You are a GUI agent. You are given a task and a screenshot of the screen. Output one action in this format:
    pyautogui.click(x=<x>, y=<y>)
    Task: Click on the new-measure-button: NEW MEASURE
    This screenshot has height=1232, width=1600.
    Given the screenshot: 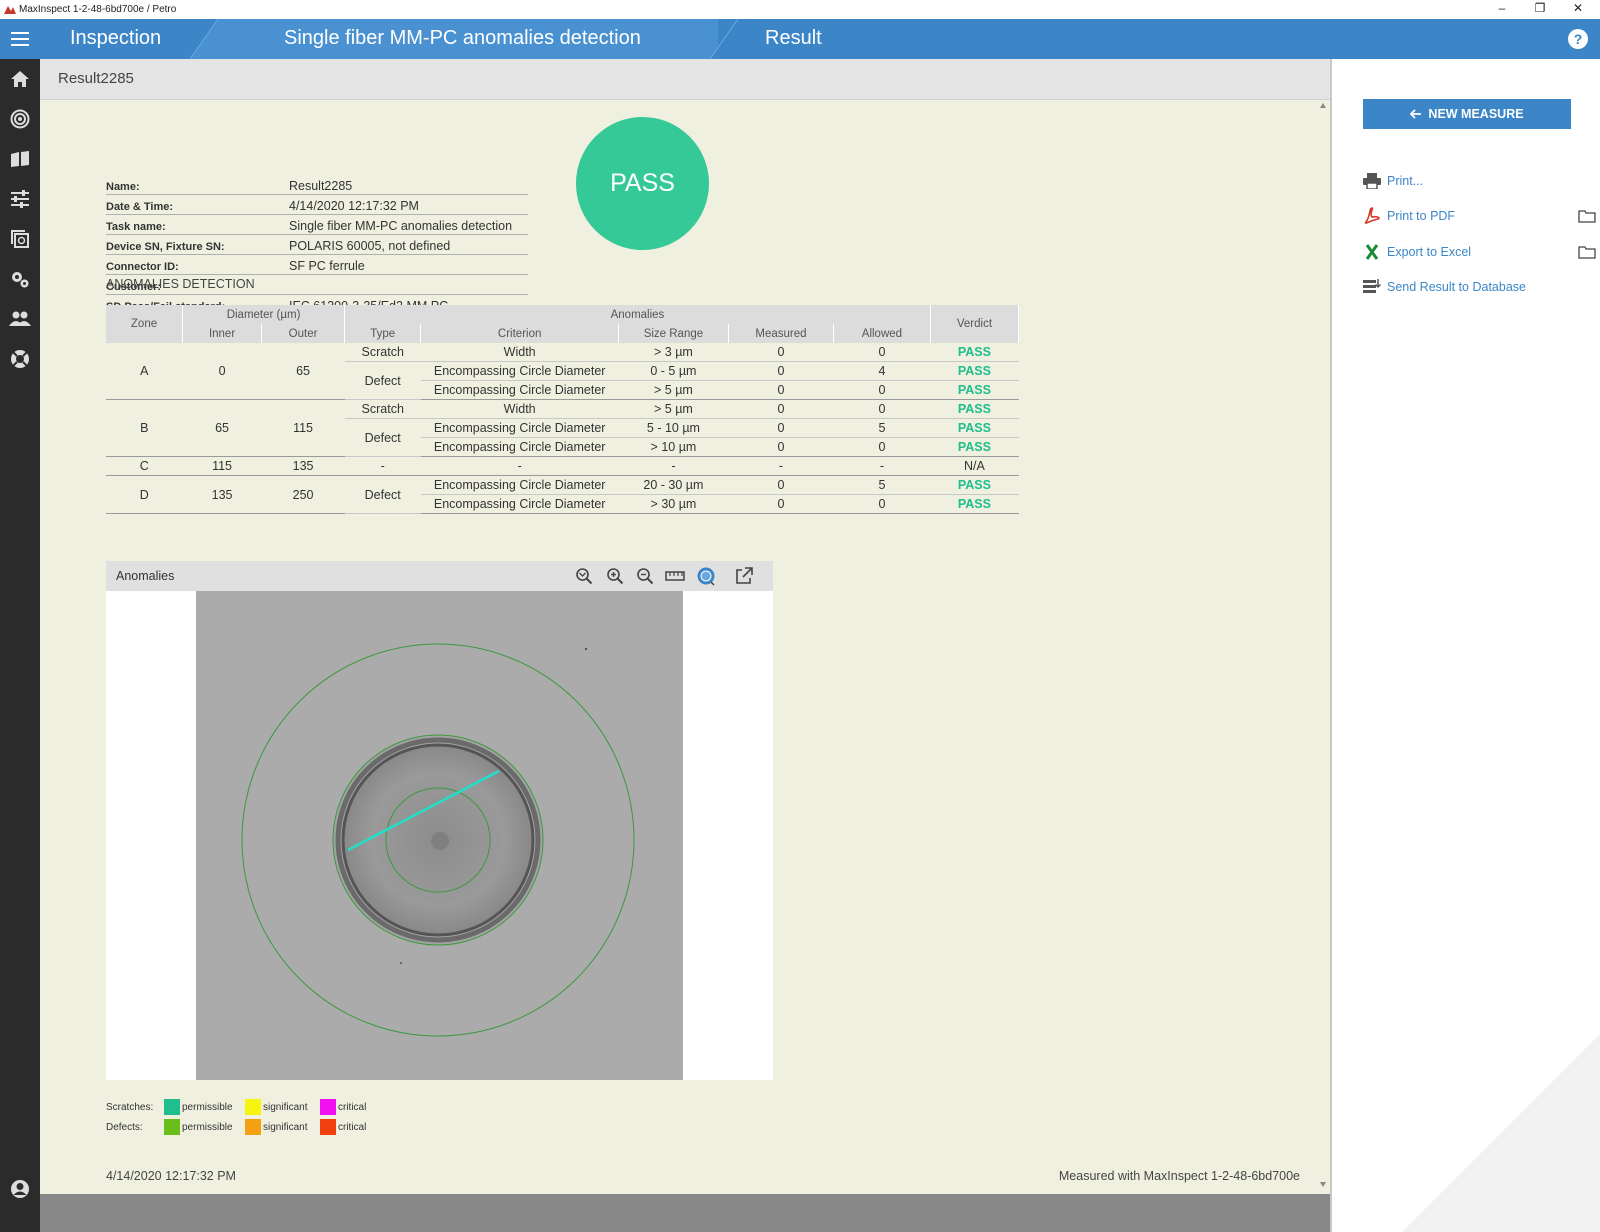 What is the action you would take?
    pyautogui.click(x=1467, y=114)
    